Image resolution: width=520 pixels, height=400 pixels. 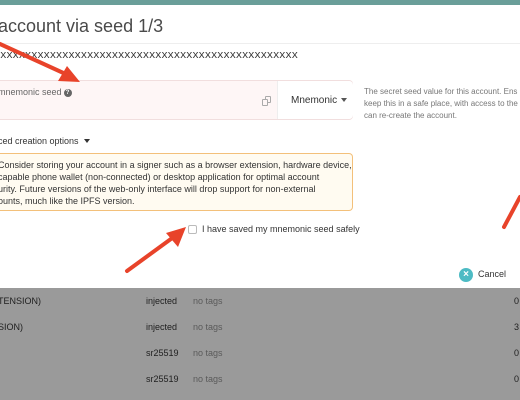 What do you see at coordinates (39, 141) in the screenshot?
I see `advanced-options-label: ced creation options` at bounding box center [39, 141].